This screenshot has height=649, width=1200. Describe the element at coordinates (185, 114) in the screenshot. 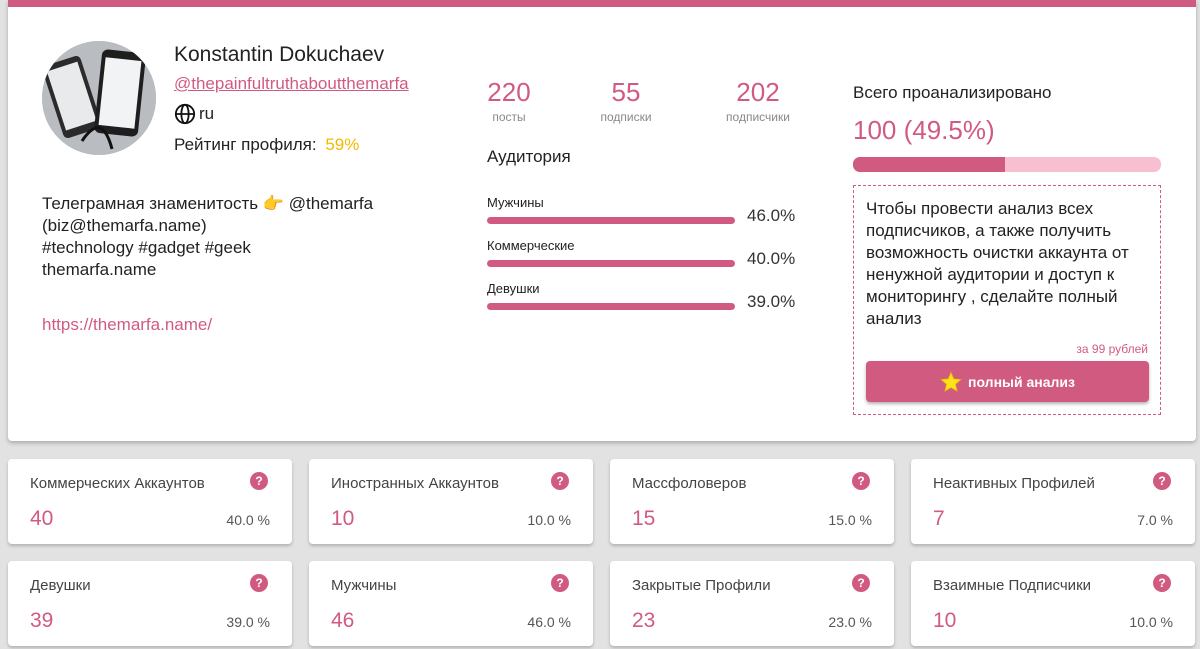

I see `globe-icon` at that location.